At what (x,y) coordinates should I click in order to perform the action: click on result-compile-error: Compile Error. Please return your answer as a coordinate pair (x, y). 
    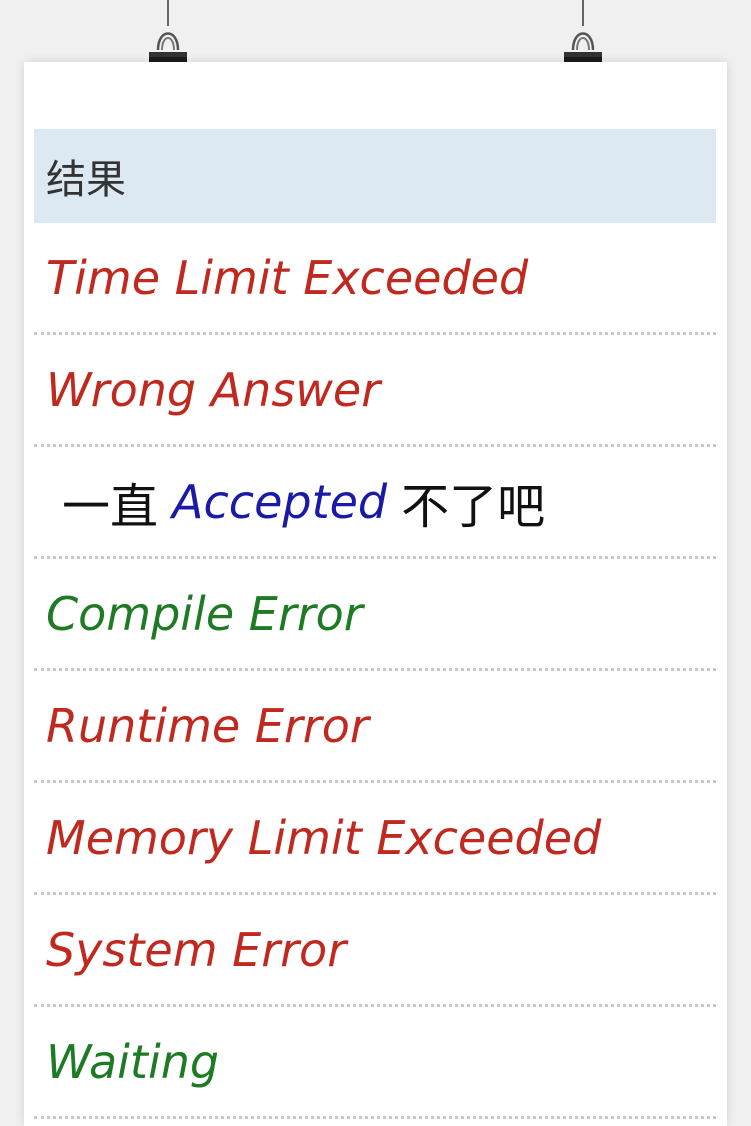
    Looking at the image, I should click on (375, 615).